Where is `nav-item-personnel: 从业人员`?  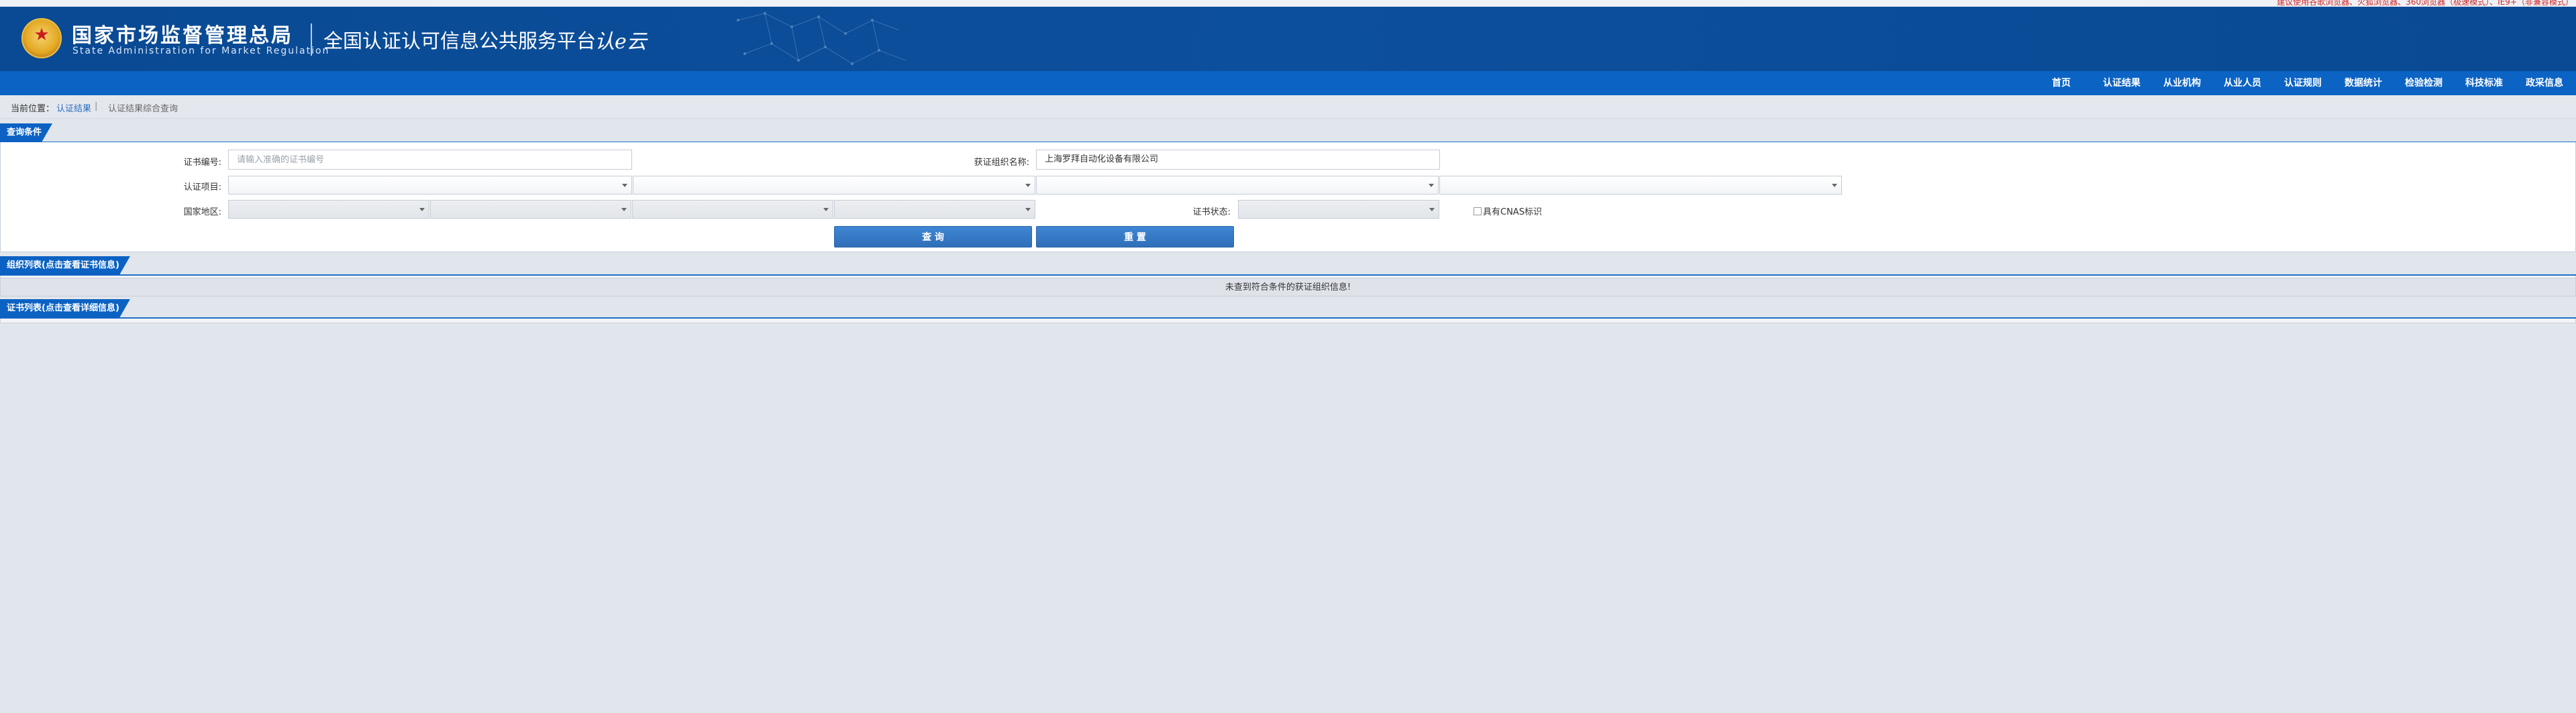 nav-item-personnel: 从业人员 is located at coordinates (2242, 83).